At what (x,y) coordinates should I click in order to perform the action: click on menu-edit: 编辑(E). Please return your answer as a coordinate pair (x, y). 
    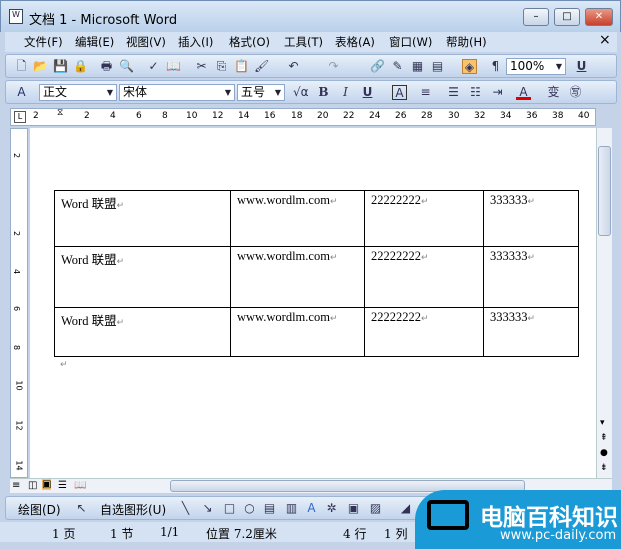
    Looking at the image, I should click on (94, 42).